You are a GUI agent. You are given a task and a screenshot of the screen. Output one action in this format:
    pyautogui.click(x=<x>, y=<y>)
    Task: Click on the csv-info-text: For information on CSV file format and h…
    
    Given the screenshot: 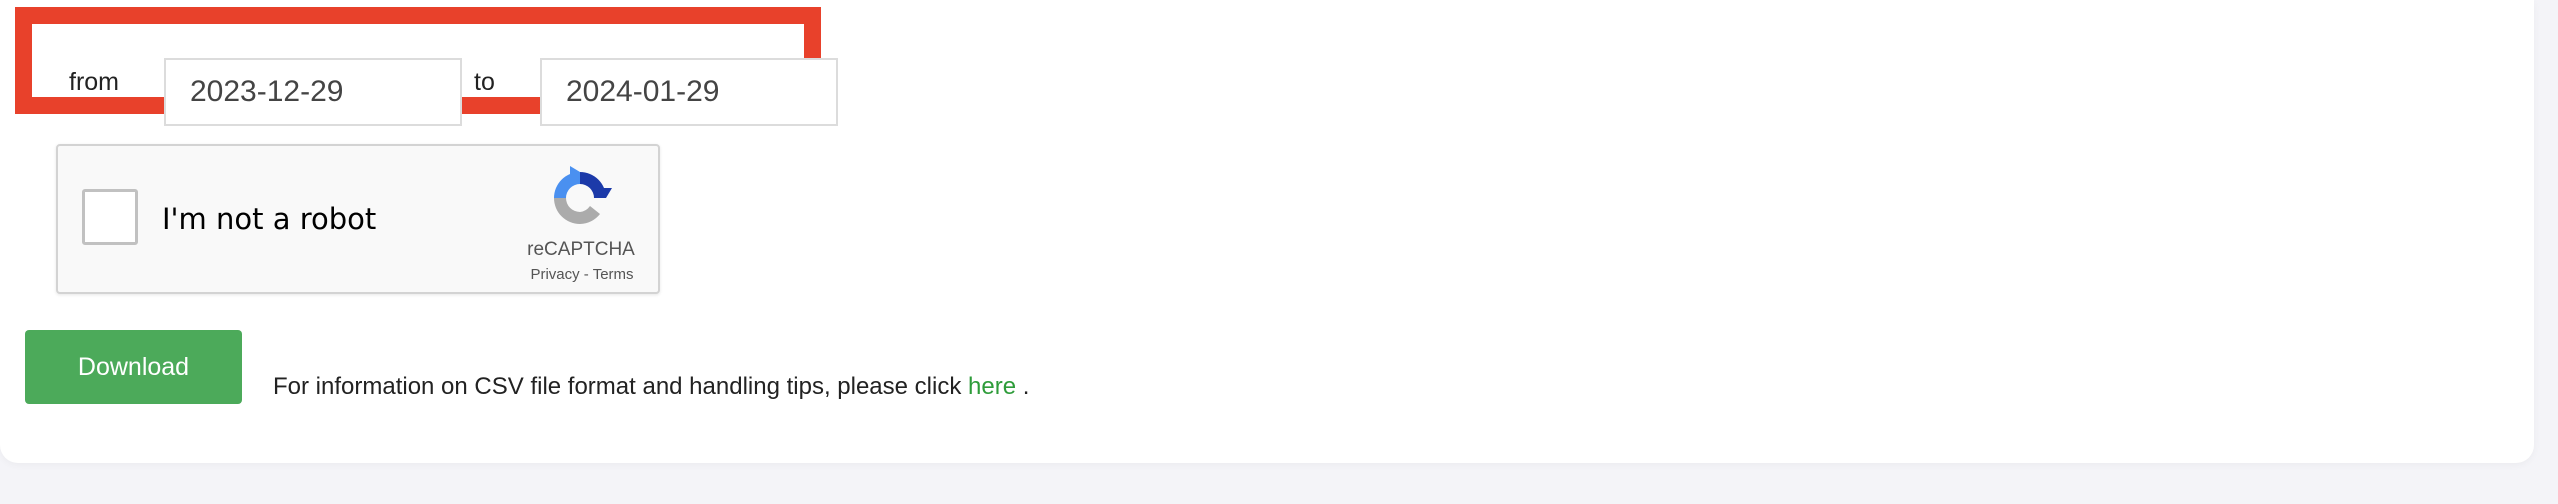 What is the action you would take?
    pyautogui.click(x=651, y=387)
    